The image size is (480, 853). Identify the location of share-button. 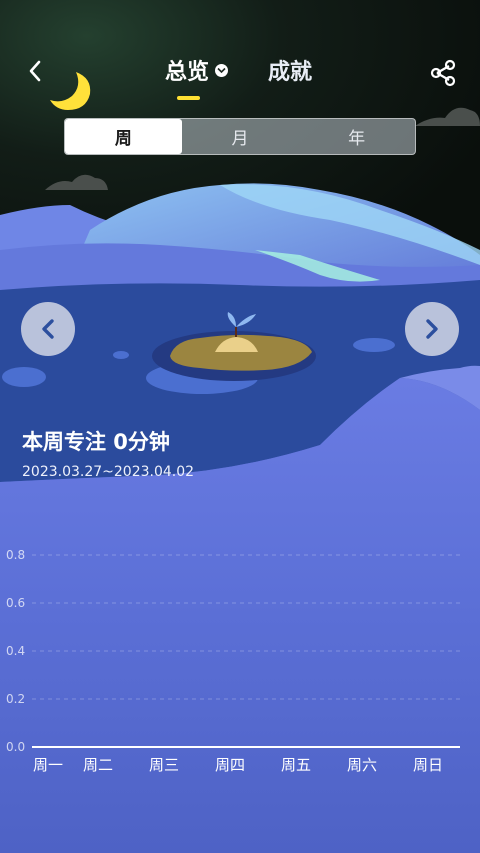
(443, 73).